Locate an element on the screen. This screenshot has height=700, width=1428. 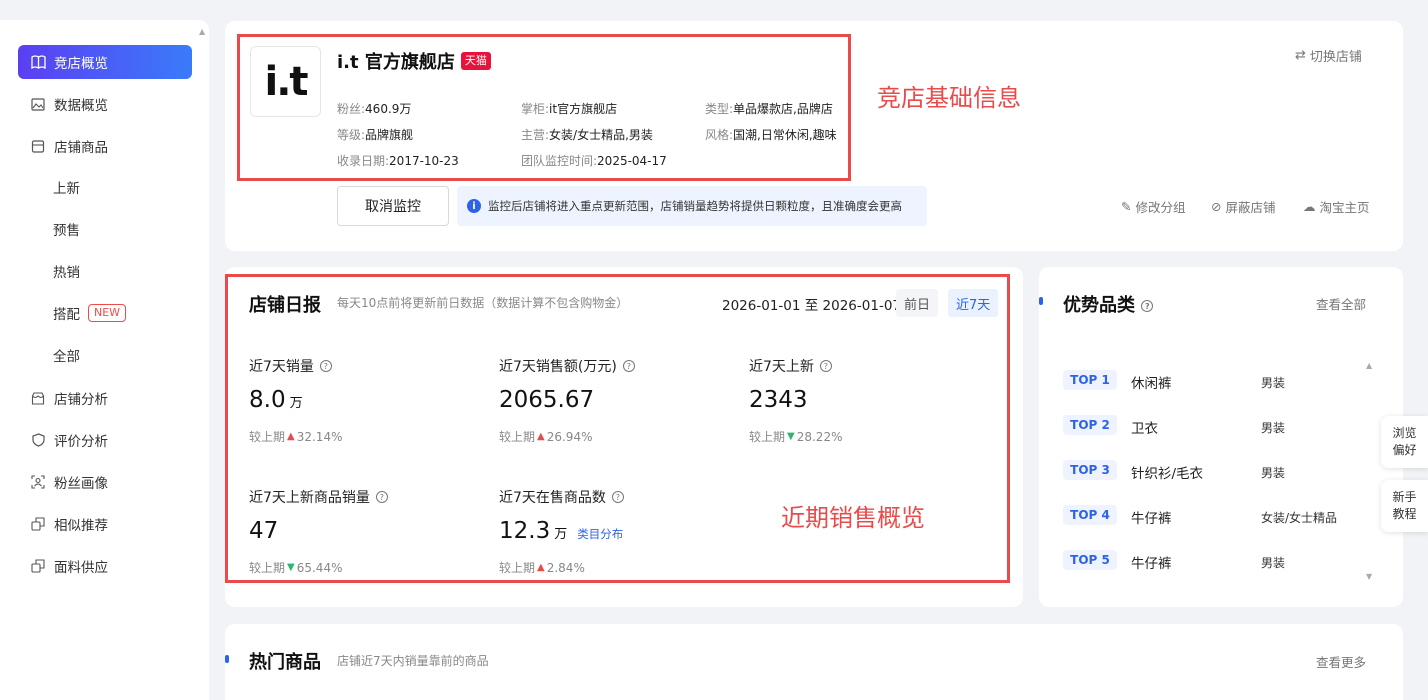
beginner-tutorial-tab: 新手教程 is located at coordinates (1404, 506).